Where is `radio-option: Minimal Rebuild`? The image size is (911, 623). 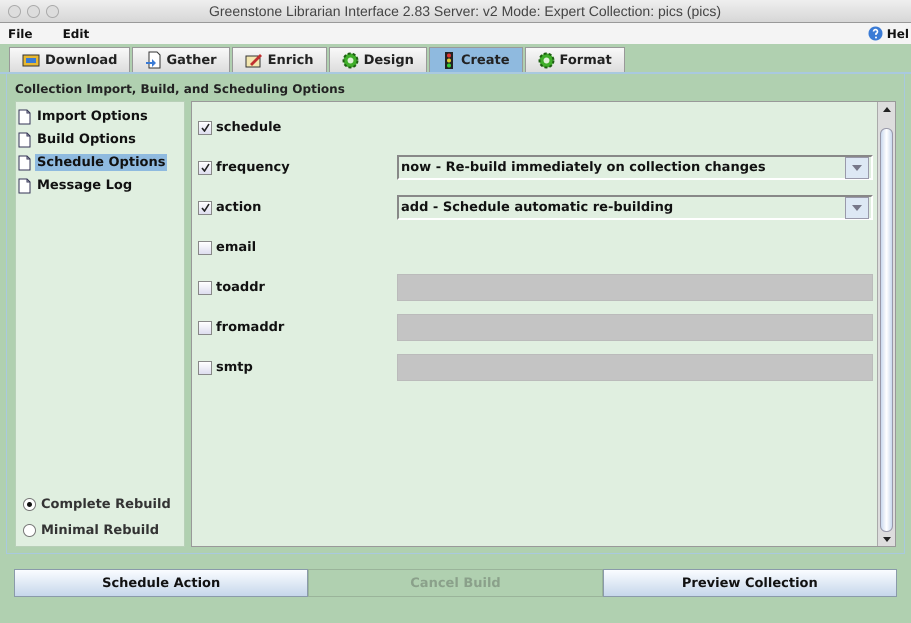
radio-option: Minimal Rebuild is located at coordinates (100, 530).